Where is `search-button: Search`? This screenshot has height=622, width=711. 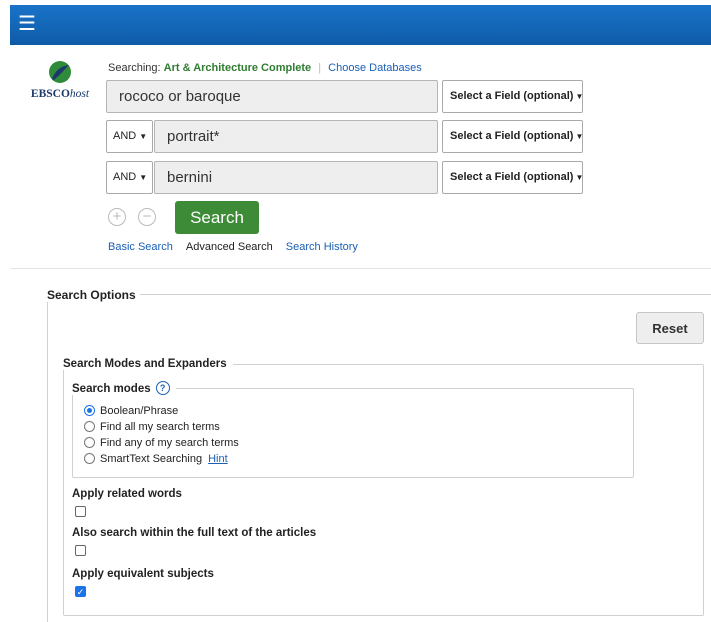 search-button: Search is located at coordinates (217, 217).